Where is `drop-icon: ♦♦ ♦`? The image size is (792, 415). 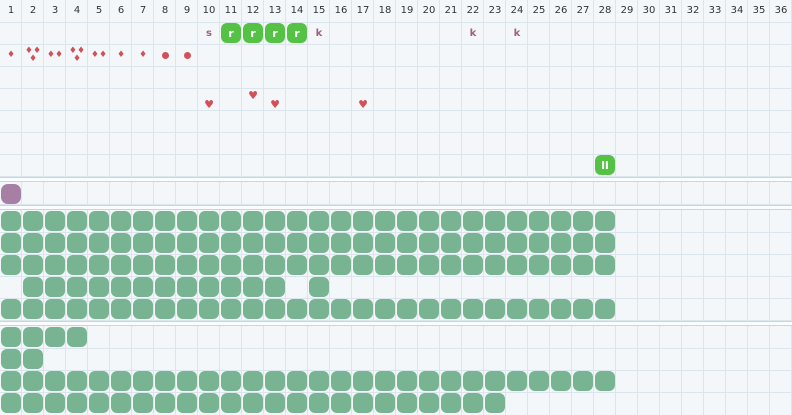
drop-icon: ♦♦ ♦ is located at coordinates (33, 55).